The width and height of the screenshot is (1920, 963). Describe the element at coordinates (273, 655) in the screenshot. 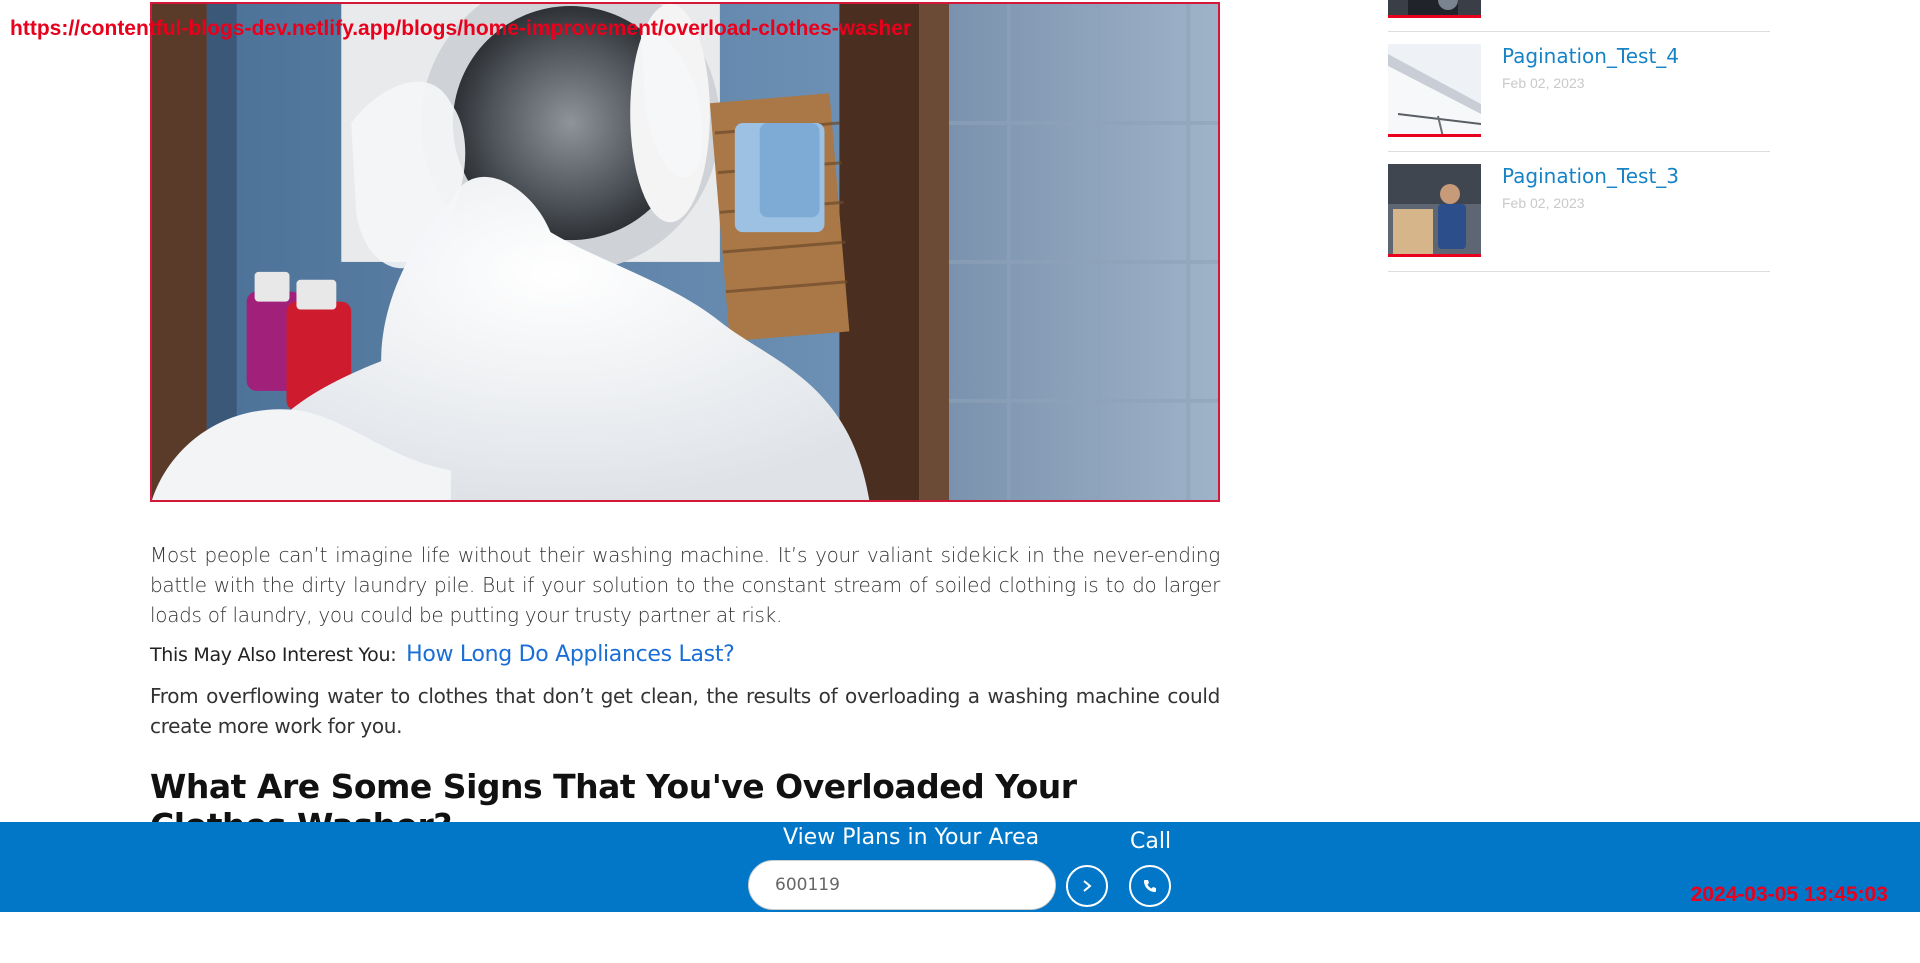

I see `related-article-label: This May Also Interest You:` at that location.